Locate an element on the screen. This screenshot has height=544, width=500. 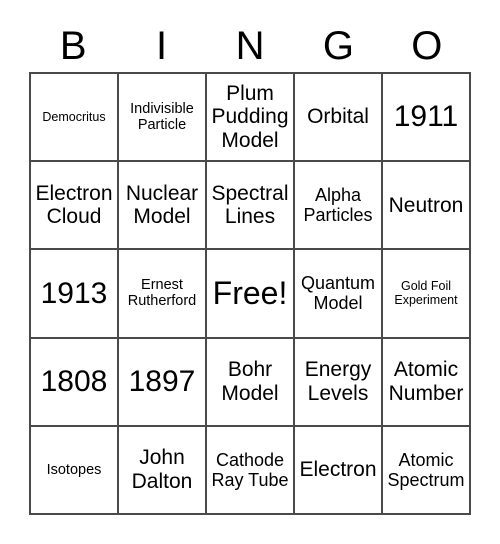
bingo-cell: Indivisible Particle is located at coordinates (163, 118).